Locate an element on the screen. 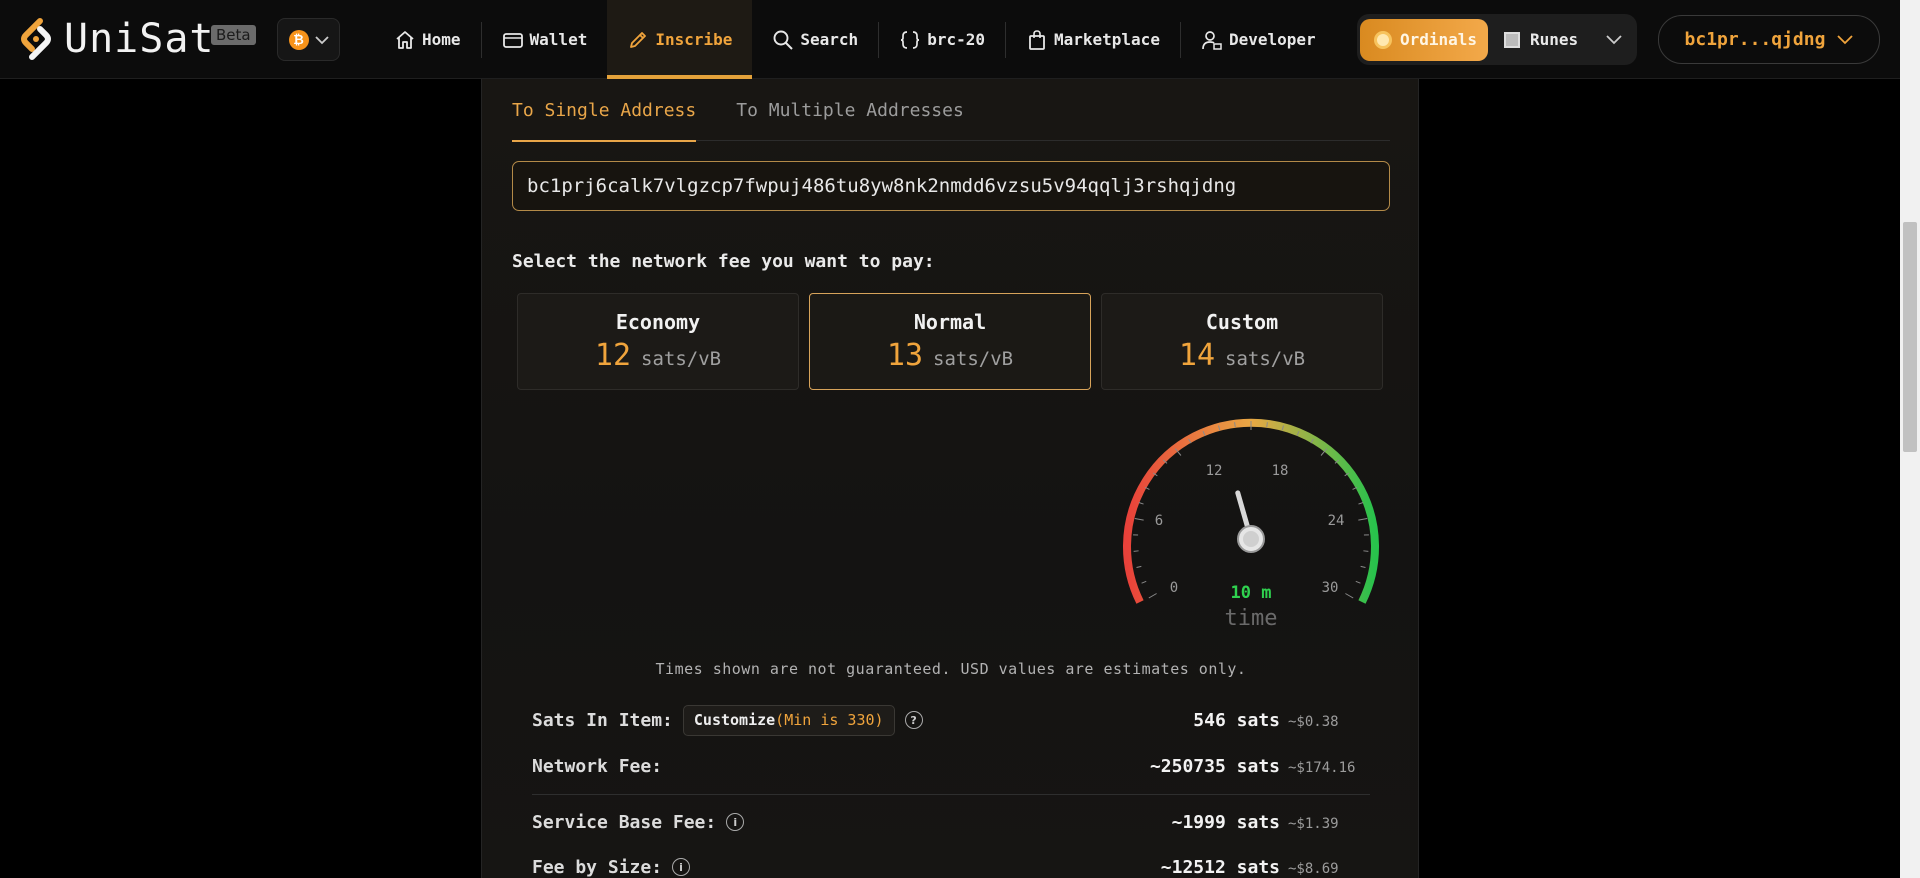 Image resolution: width=1920 pixels, height=878 pixels. nav-search-label: Search is located at coordinates (829, 39).